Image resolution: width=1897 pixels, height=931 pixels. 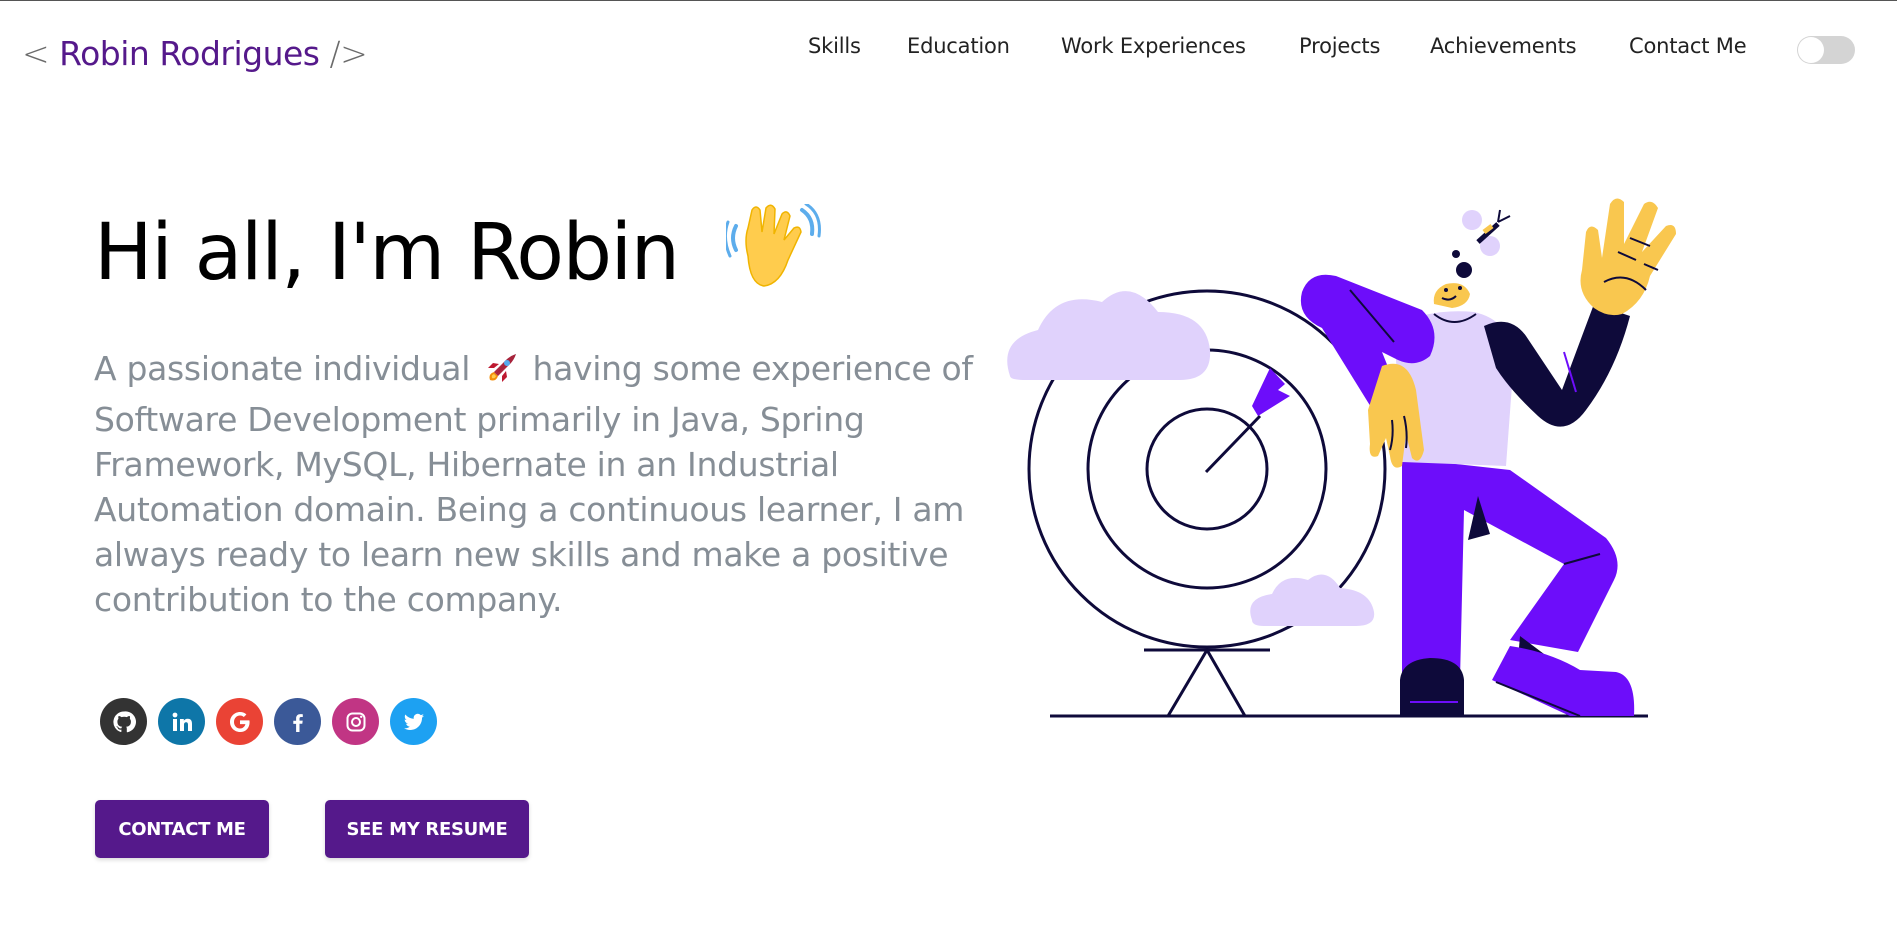 What do you see at coordinates (297, 721) in the screenshot?
I see `facebook-icon` at bounding box center [297, 721].